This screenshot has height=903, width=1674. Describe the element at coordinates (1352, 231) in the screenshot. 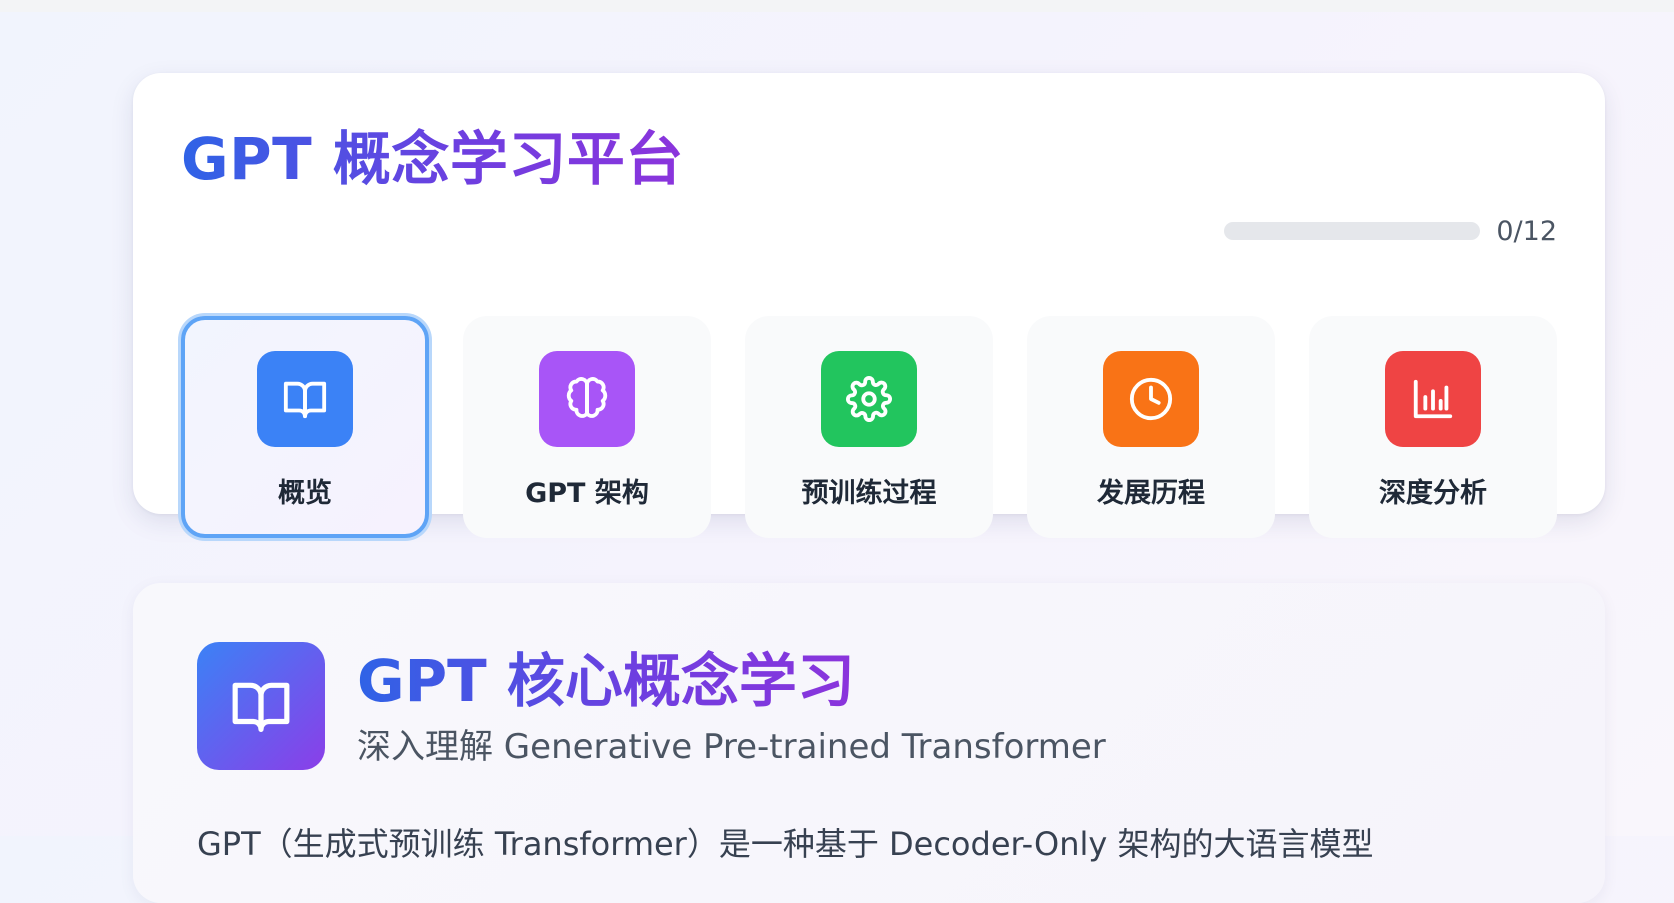

I see `progress-bar` at that location.